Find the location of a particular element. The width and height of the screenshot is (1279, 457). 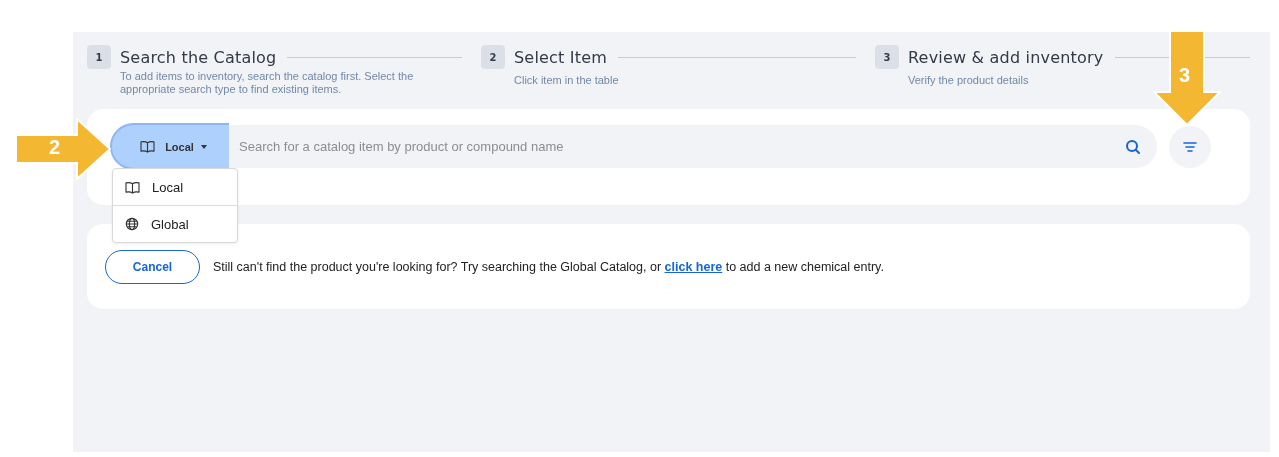

step-number: 3 is located at coordinates (887, 57).